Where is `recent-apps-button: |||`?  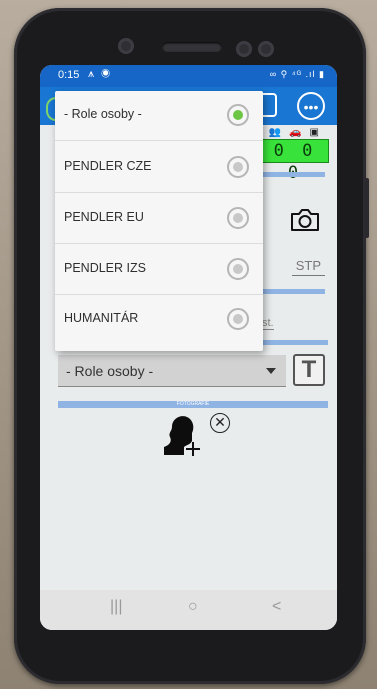
recent-apps-button: ||| is located at coordinates (116, 607).